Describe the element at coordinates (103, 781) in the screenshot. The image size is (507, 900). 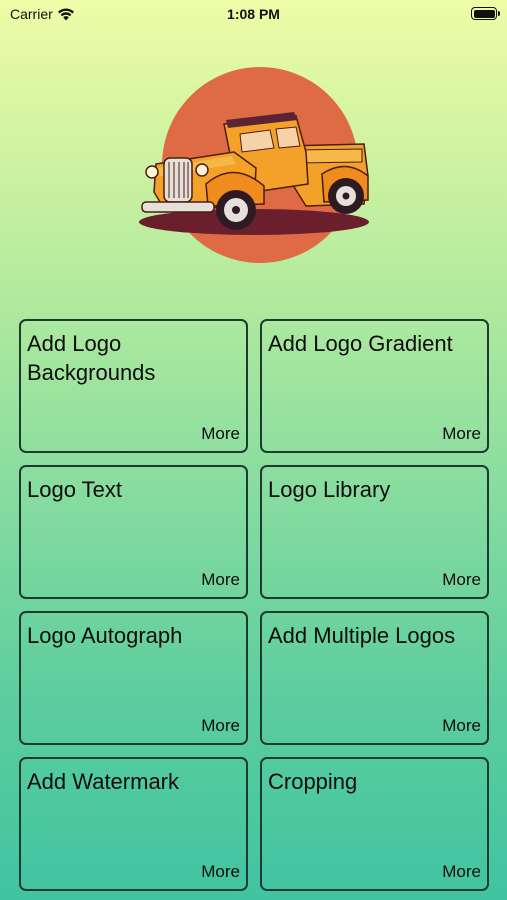
I see `card-title: Add Watermark` at that location.